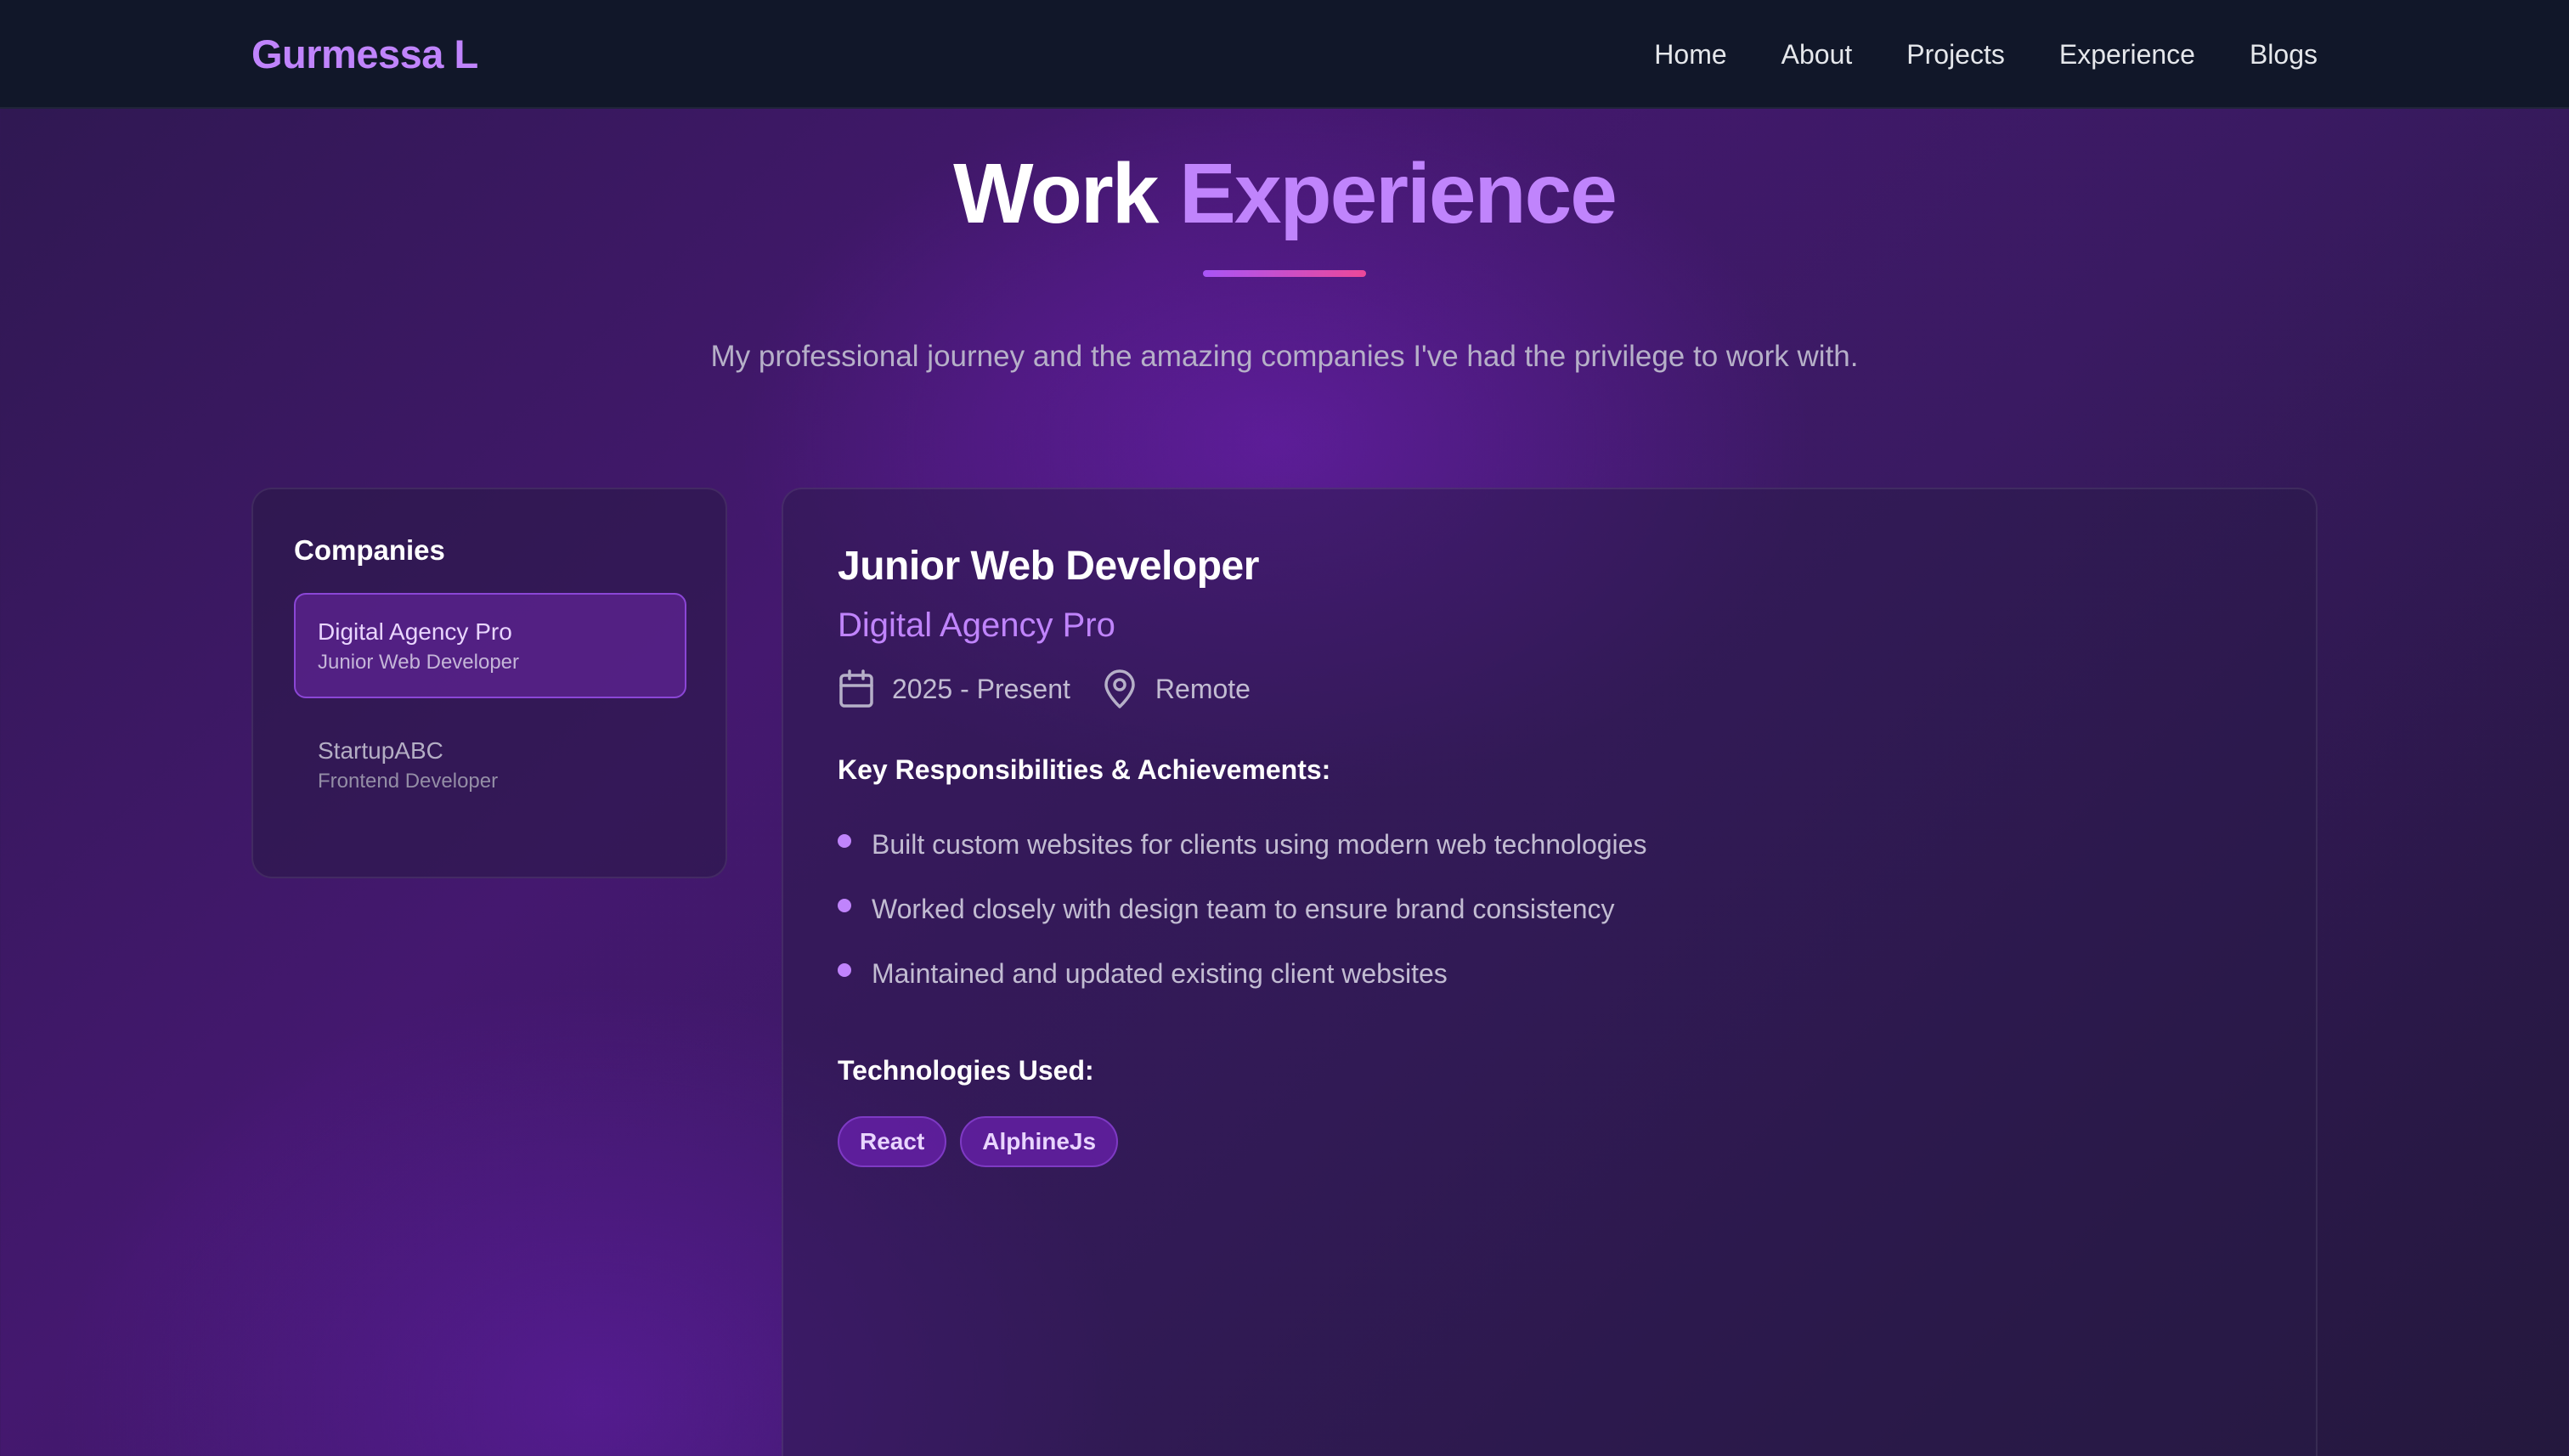 This screenshot has width=2569, height=1456. I want to click on nav-link-home: Home, so click(1690, 54).